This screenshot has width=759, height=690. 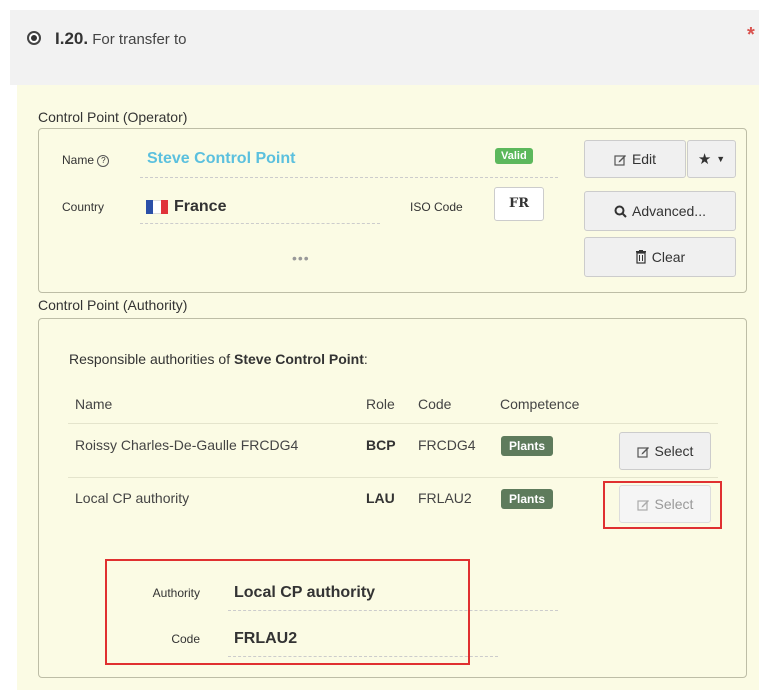 What do you see at coordinates (34, 38) in the screenshot?
I see `section-radio` at bounding box center [34, 38].